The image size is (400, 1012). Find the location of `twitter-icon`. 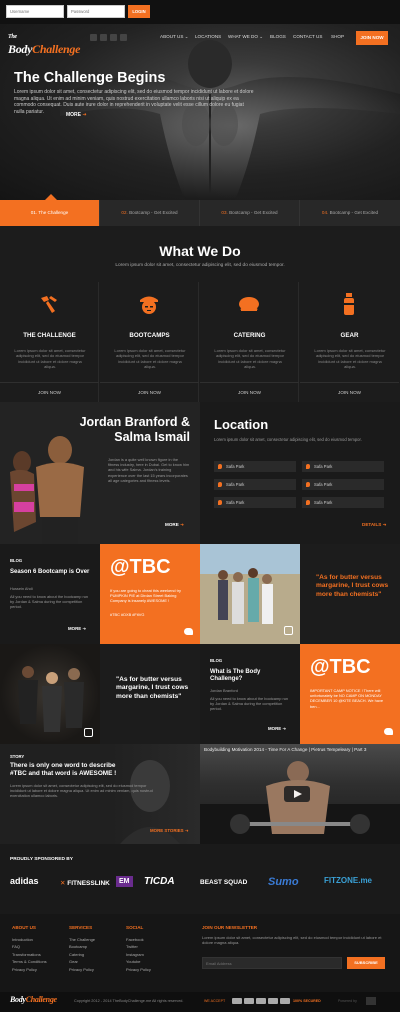

twitter-icon is located at coordinates (103, 37).